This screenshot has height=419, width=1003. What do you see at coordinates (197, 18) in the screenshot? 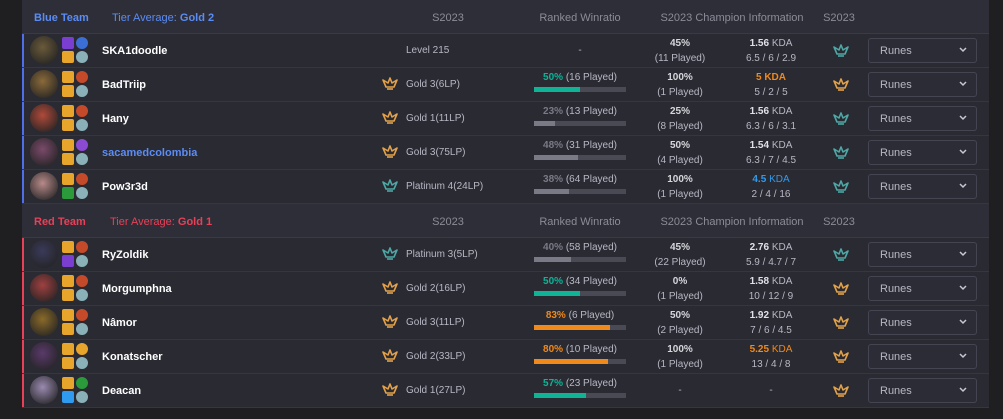
I see `tier-average-value: Gold 2` at bounding box center [197, 18].